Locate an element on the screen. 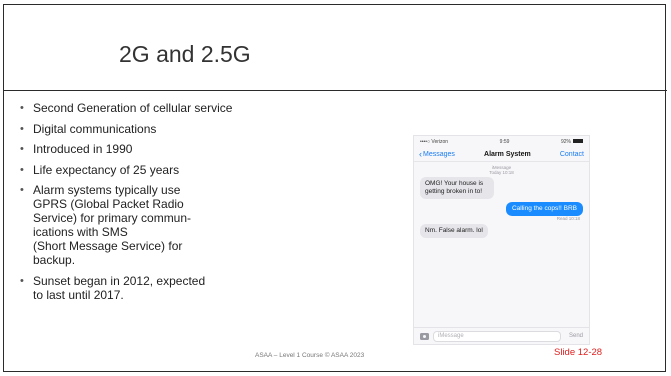 This screenshot has width=671, height=376. conversation-meta: iMessage Today 10:18 is located at coordinates (501, 170).